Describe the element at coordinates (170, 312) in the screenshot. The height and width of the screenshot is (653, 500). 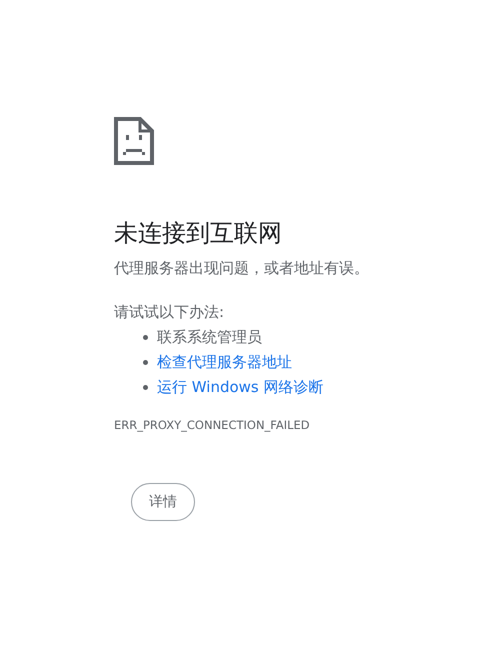
I see `suggestions-intro: 请试试以下办法:` at that location.